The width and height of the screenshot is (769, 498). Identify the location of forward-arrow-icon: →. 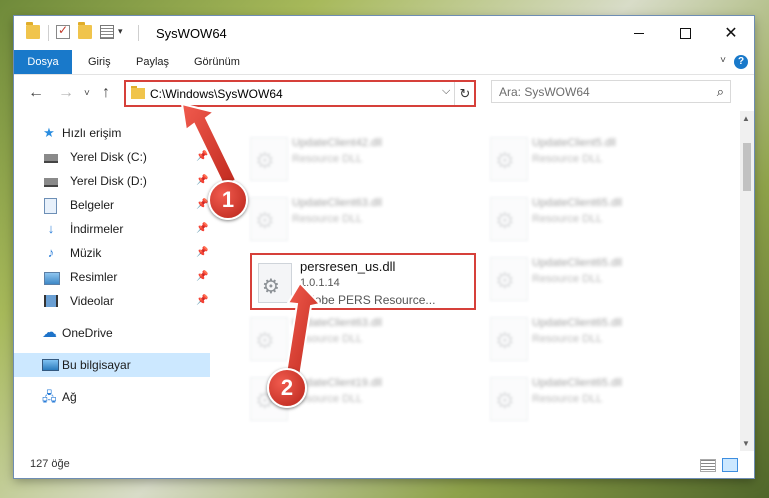
(66, 93).